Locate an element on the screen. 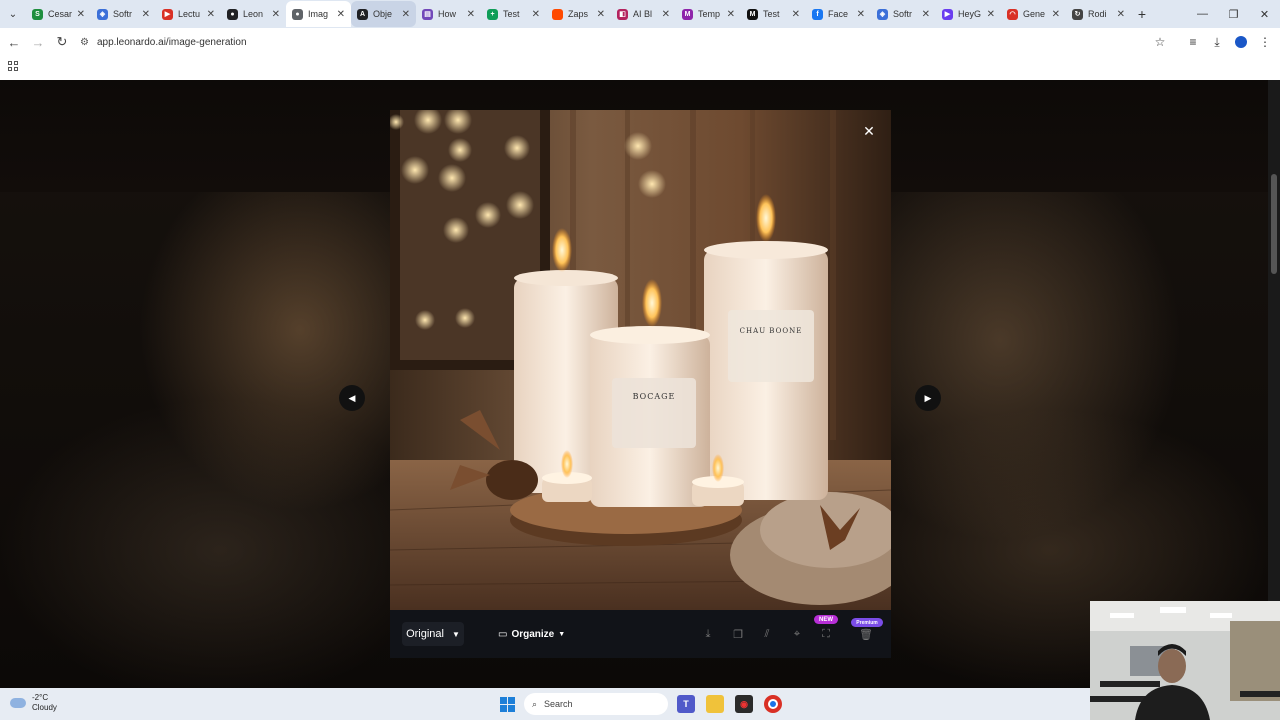  tab-favicon-icon: ◈ is located at coordinates (102, 14).